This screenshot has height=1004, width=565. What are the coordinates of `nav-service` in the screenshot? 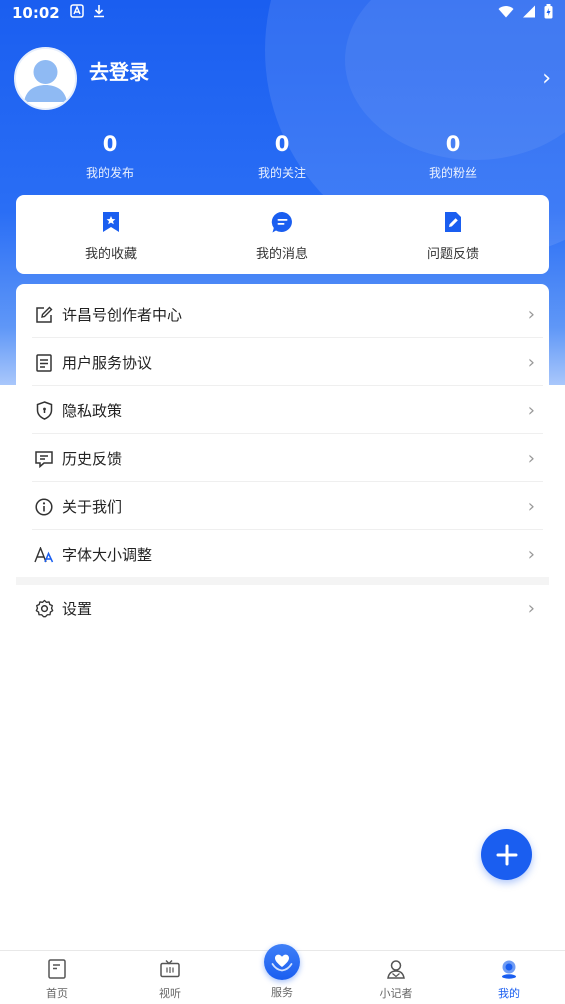 It's located at (282, 962).